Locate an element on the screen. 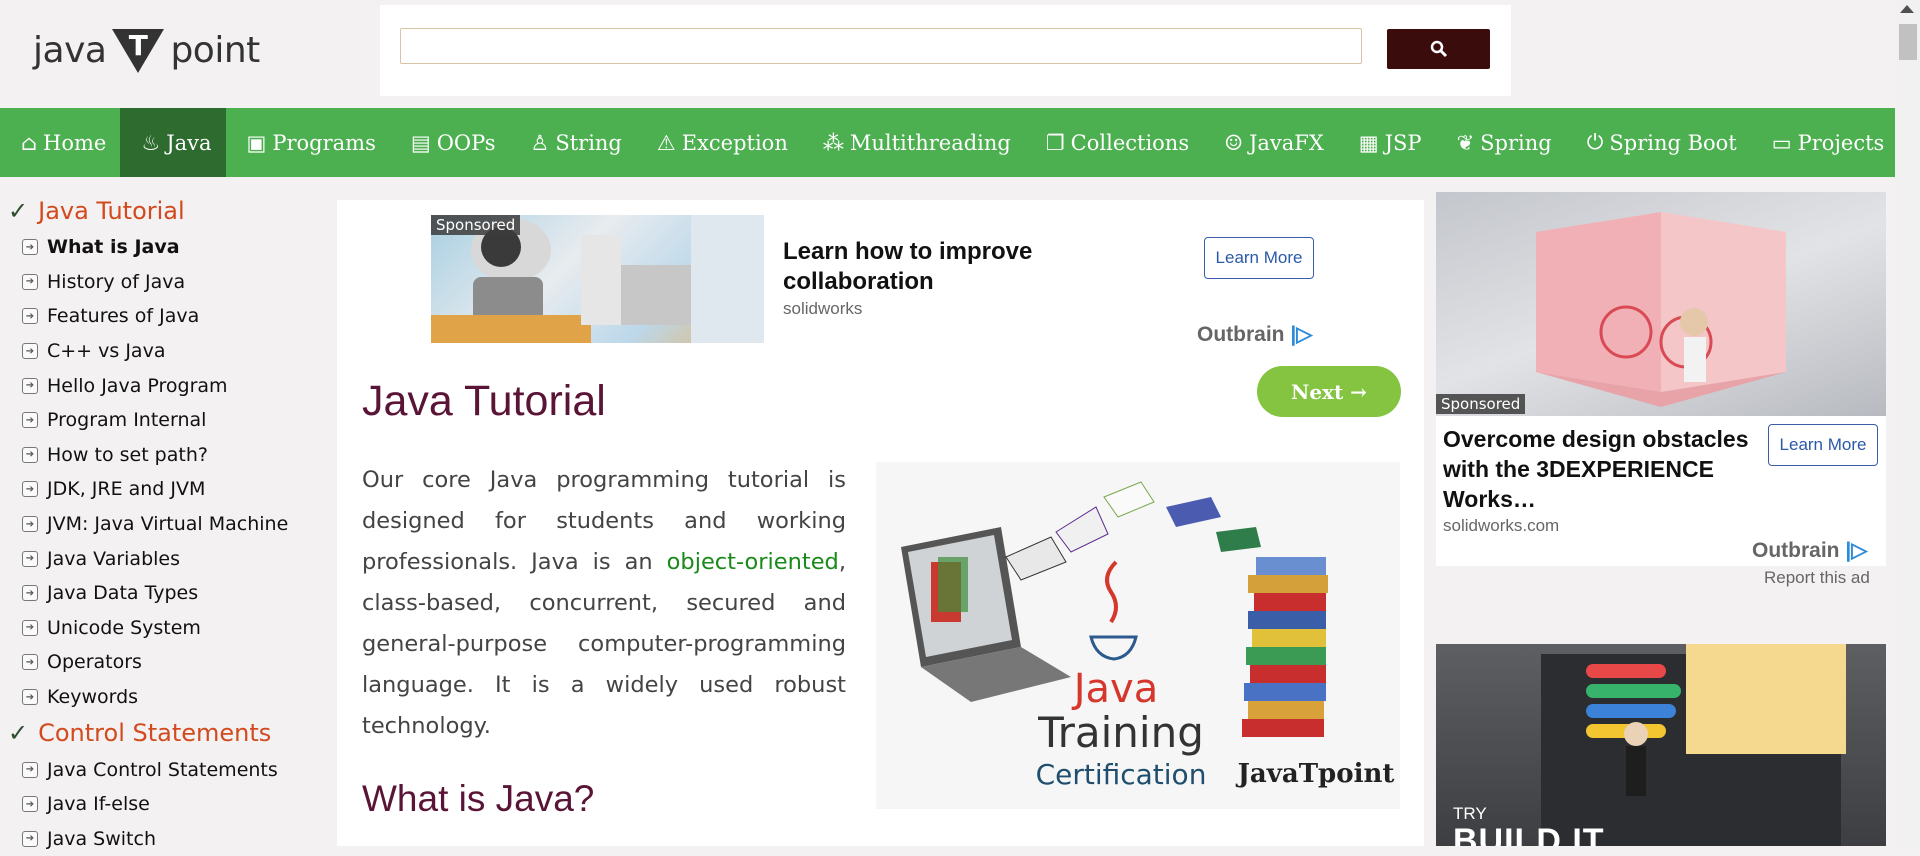  sidebar-item: ➔Java Variables is located at coordinates (160, 558).